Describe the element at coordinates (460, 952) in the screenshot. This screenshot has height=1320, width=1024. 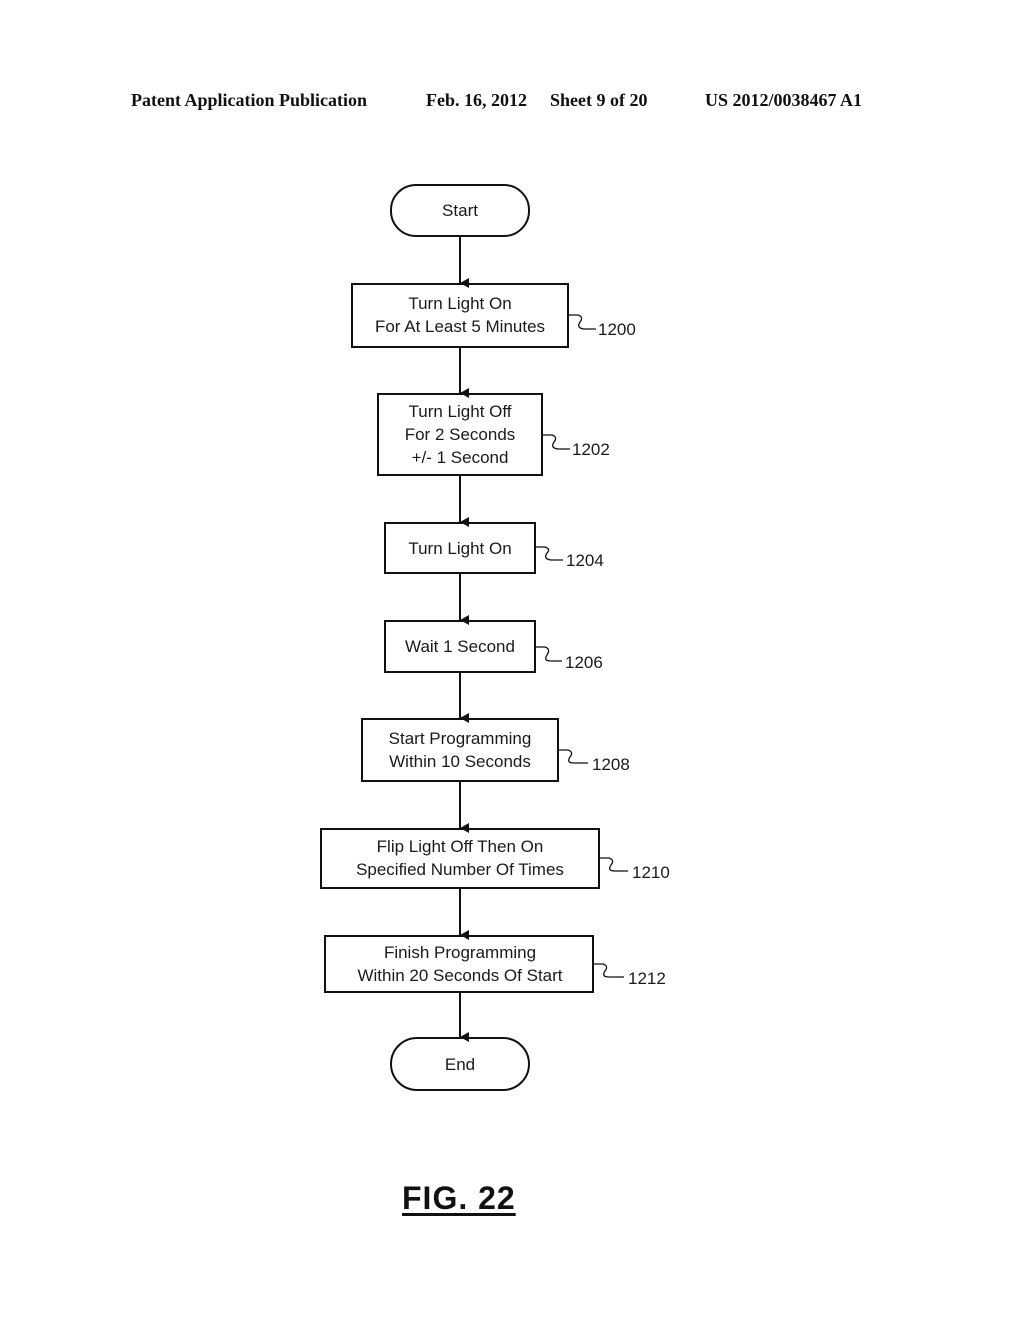
I see `step-text: Finish Programming` at that location.